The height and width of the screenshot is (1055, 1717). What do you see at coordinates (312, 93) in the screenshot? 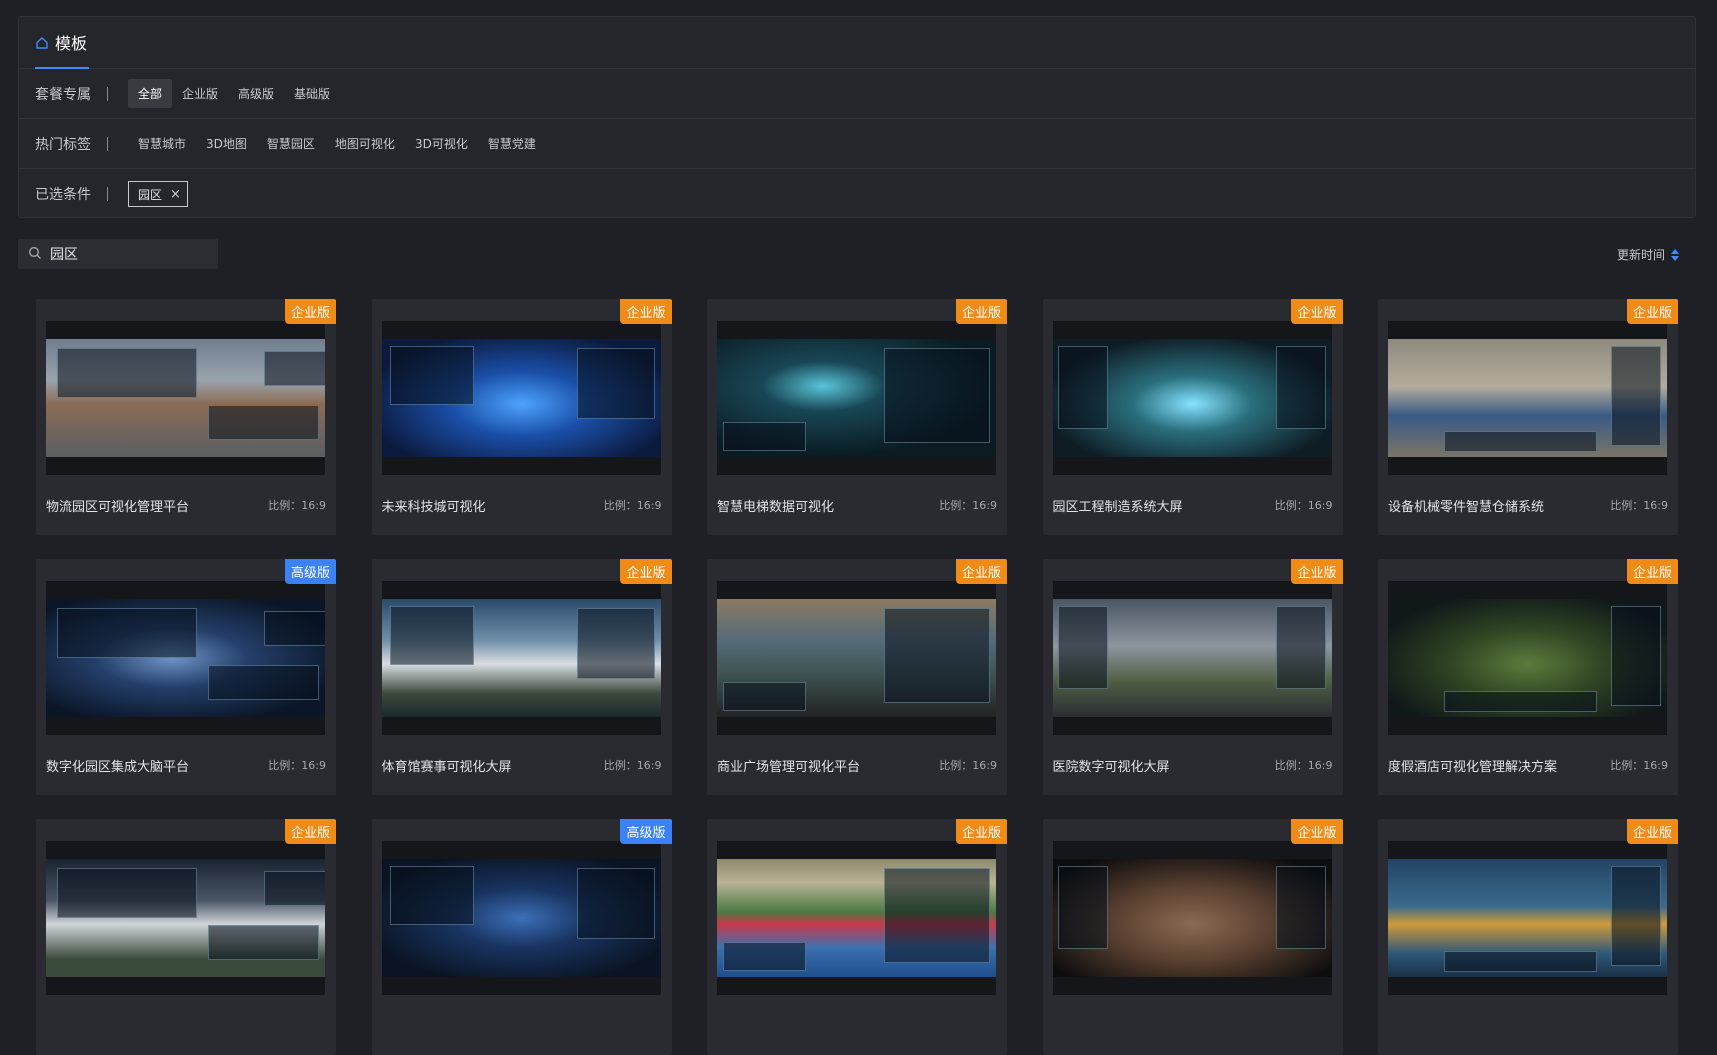
I see `package-option-basic: 基础版` at bounding box center [312, 93].